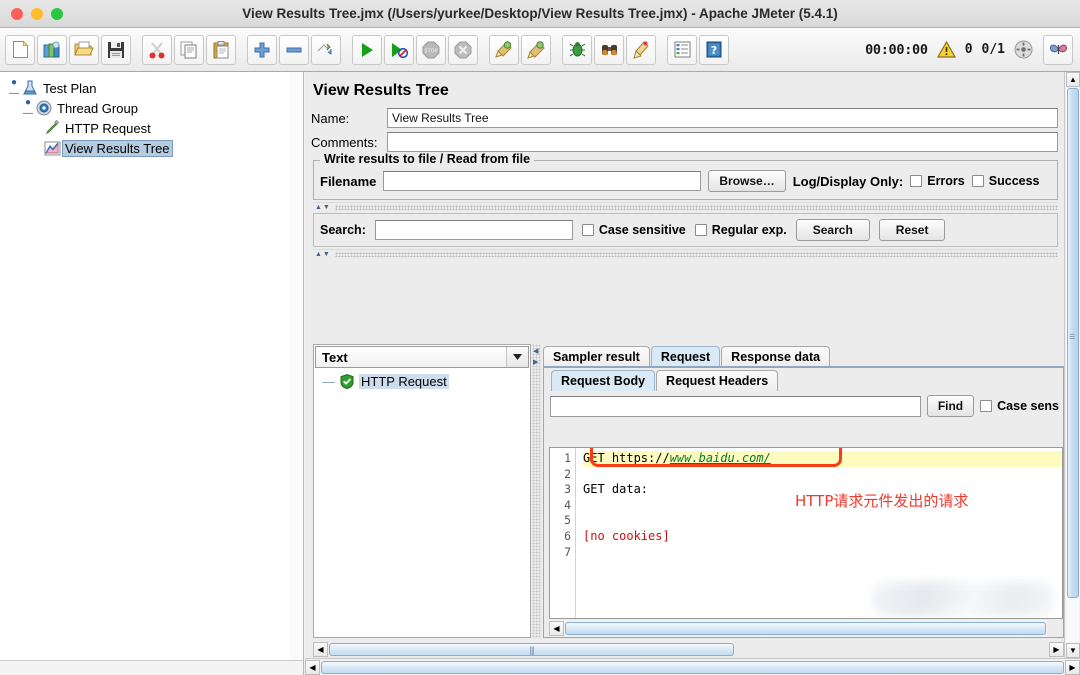 The height and width of the screenshot is (675, 1080). Describe the element at coordinates (155, 128) in the screenshot. I see `tree-node-http-request: HTTP Request` at that location.